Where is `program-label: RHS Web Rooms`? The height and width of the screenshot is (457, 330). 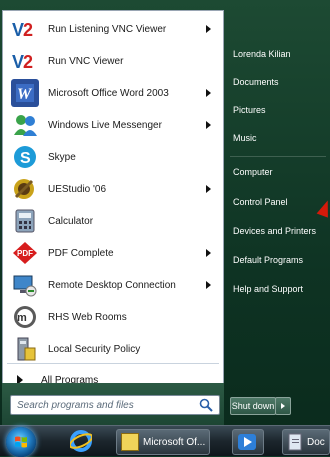 program-label: RHS Web Rooms is located at coordinates (87, 317).